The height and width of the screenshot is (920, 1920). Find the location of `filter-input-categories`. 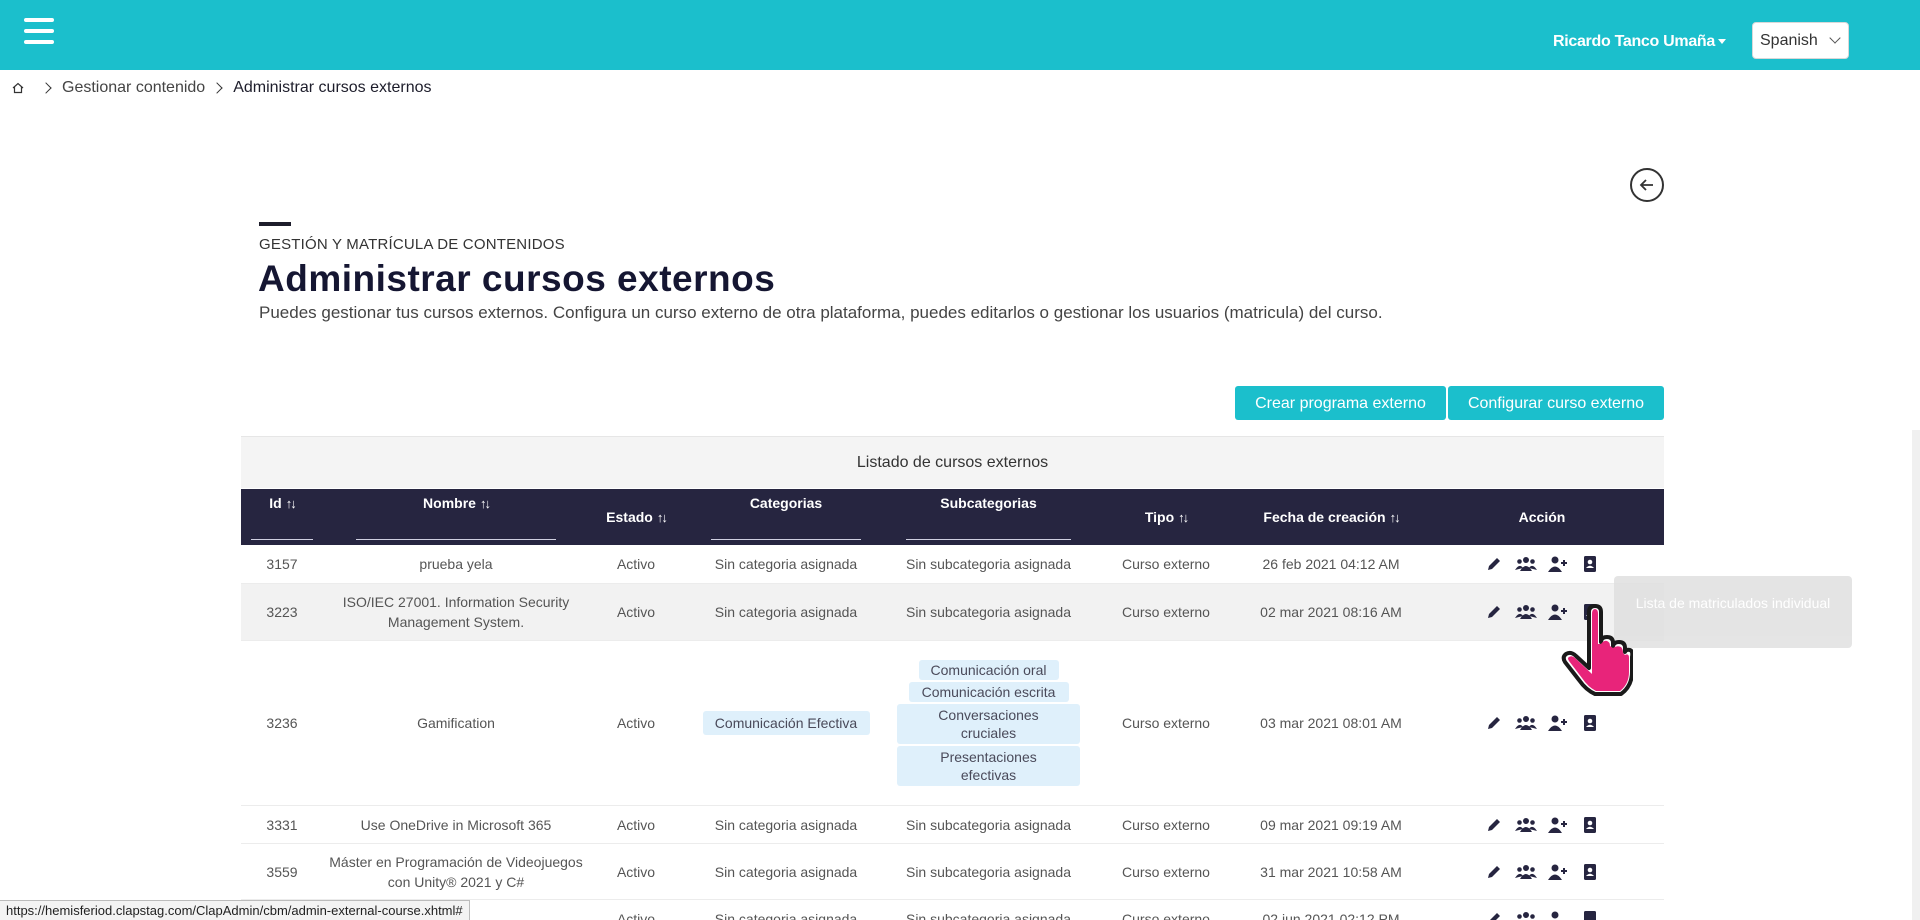

filter-input-categories is located at coordinates (786, 539).